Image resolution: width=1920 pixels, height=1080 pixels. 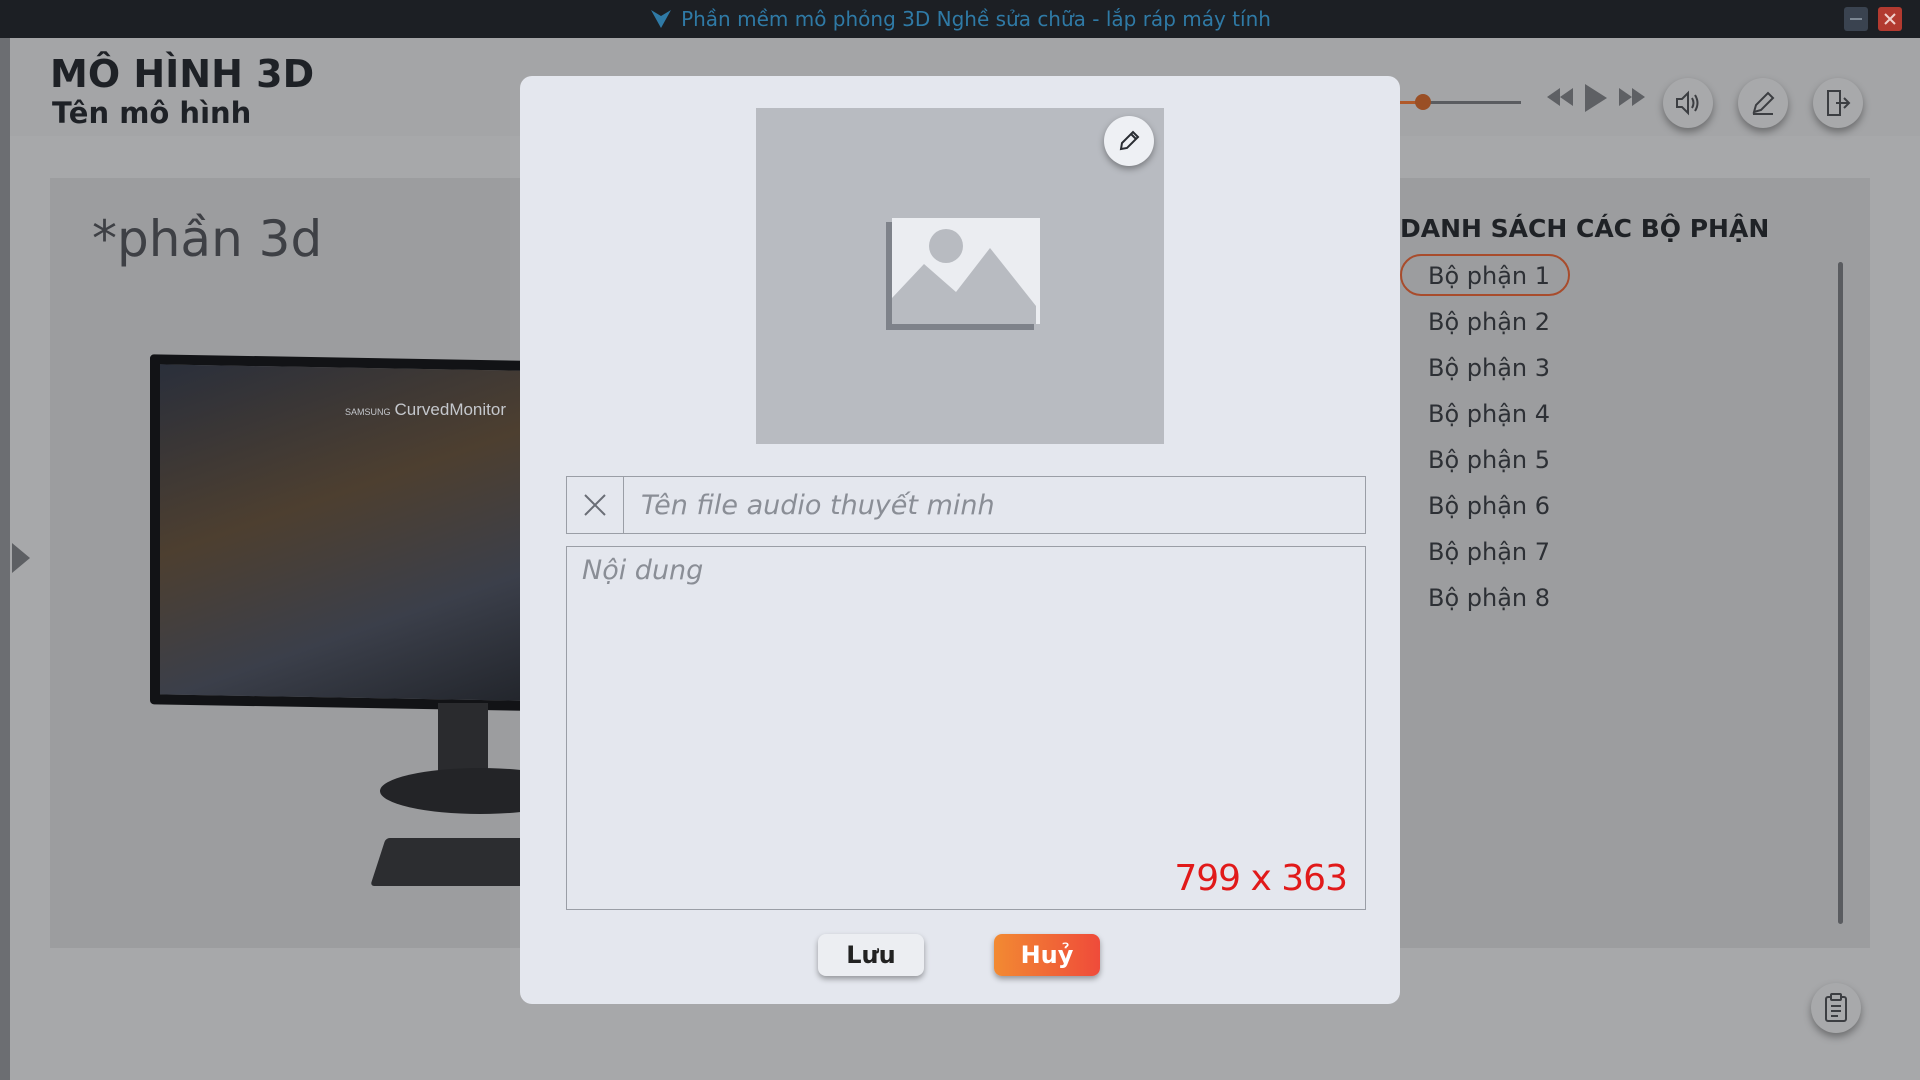 I want to click on play-button, so click(x=1596, y=98).